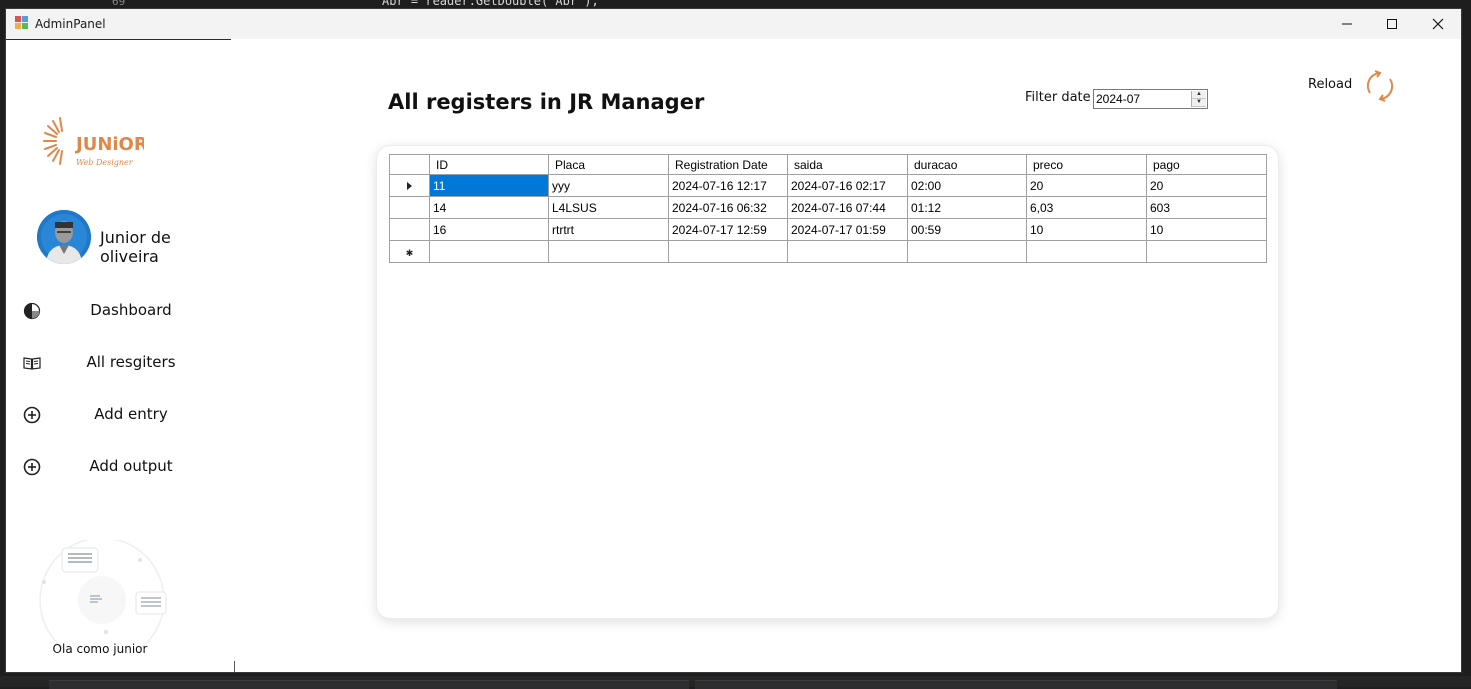 The image size is (1471, 689). I want to click on minimize-button, so click(1347, 24).